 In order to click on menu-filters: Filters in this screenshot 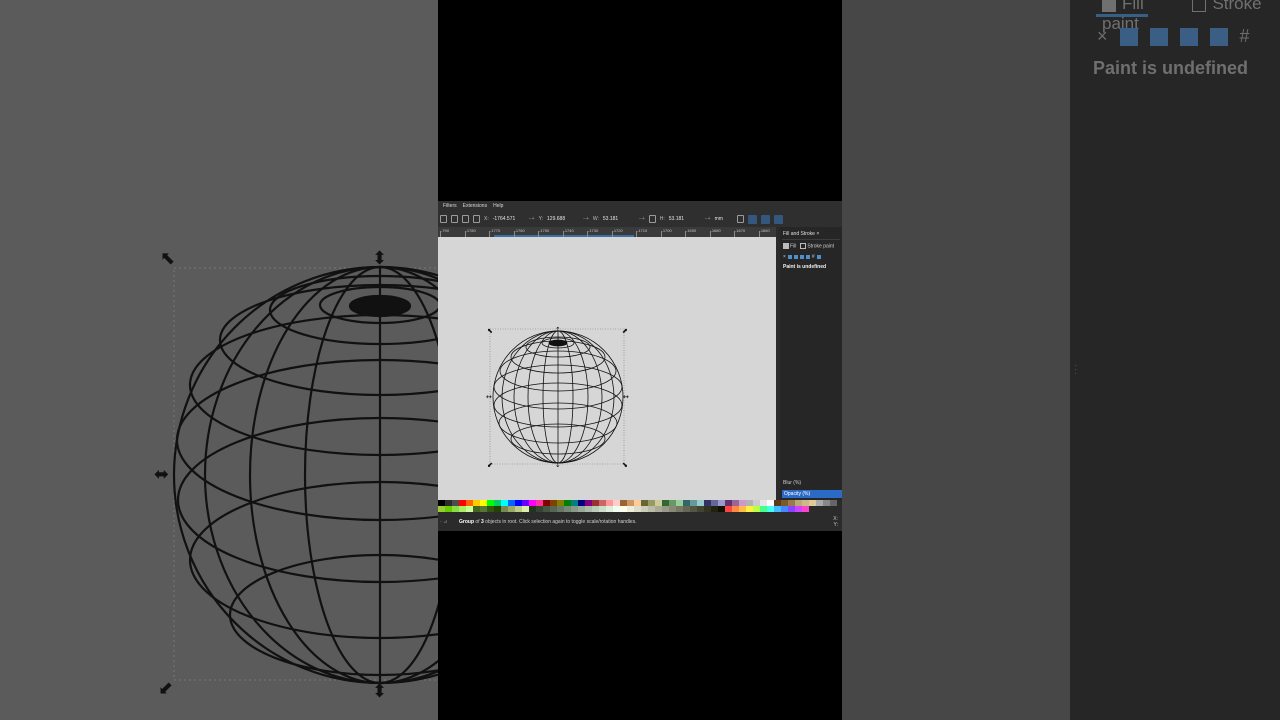, I will do `click(450, 206)`.